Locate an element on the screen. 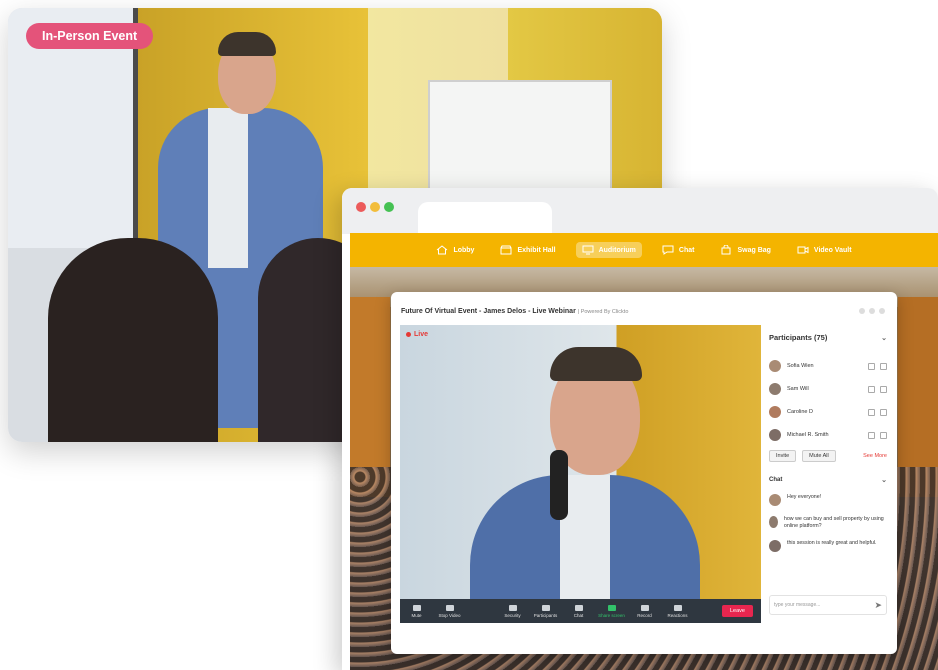  panel-window-controls is located at coordinates (872, 311).